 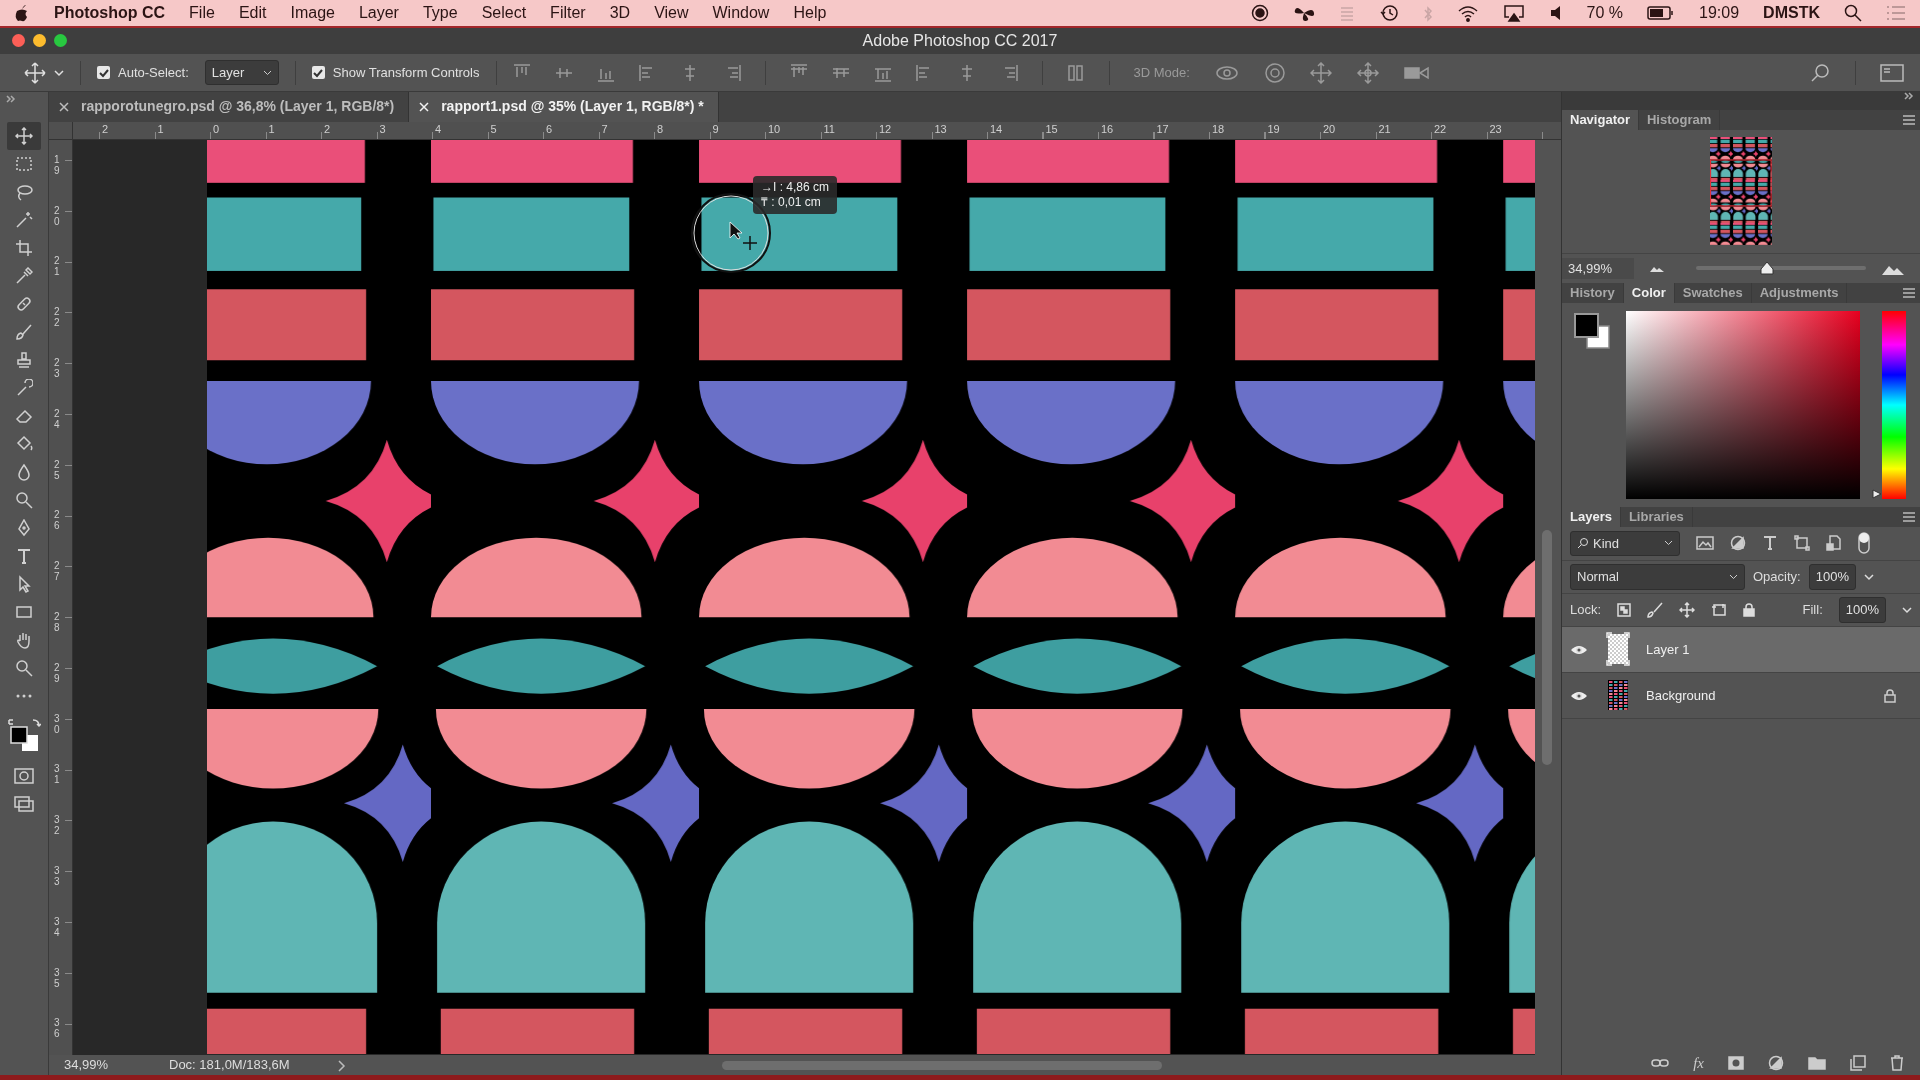 What do you see at coordinates (24, 471) in the screenshot?
I see `drop-icon` at bounding box center [24, 471].